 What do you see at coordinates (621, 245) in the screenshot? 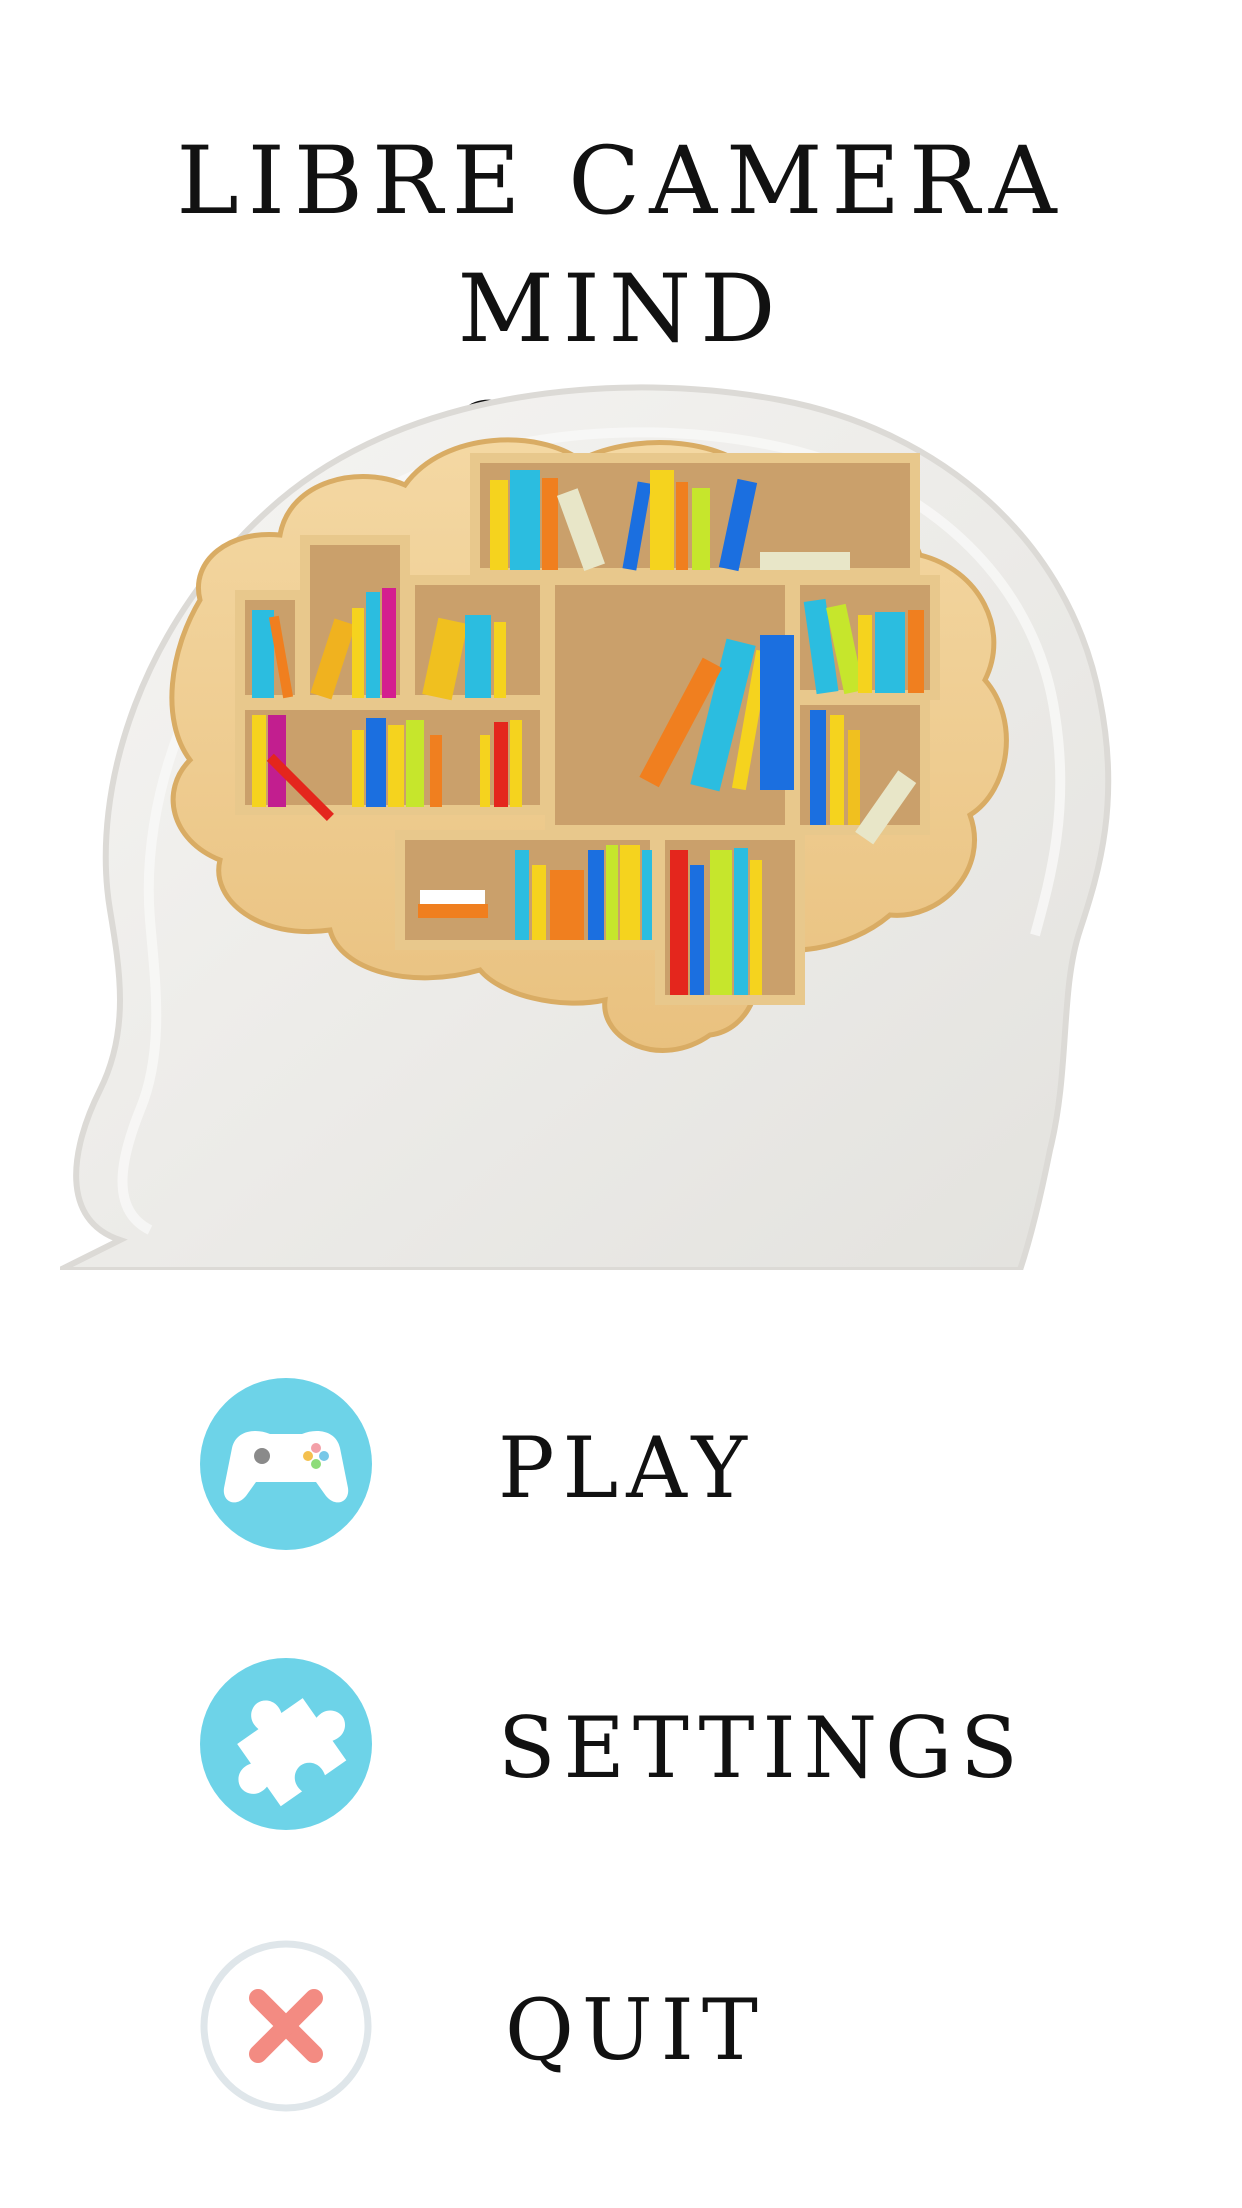
I see `game-title-line-1: LIBRE CAMERA MIND` at bounding box center [621, 245].